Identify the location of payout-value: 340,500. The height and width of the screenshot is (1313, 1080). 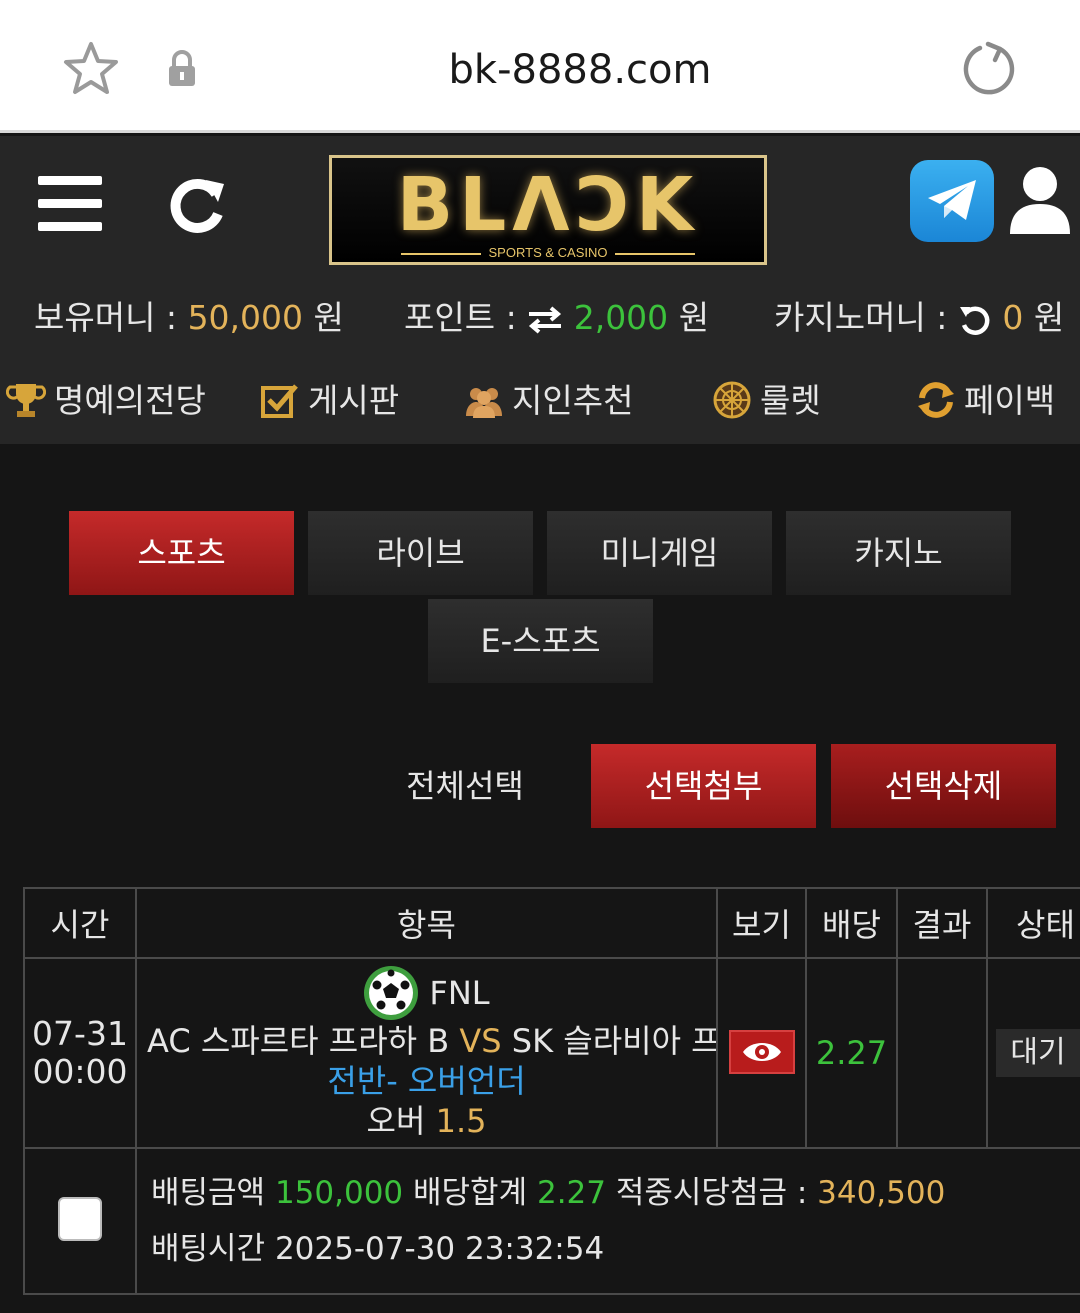
(881, 1193).